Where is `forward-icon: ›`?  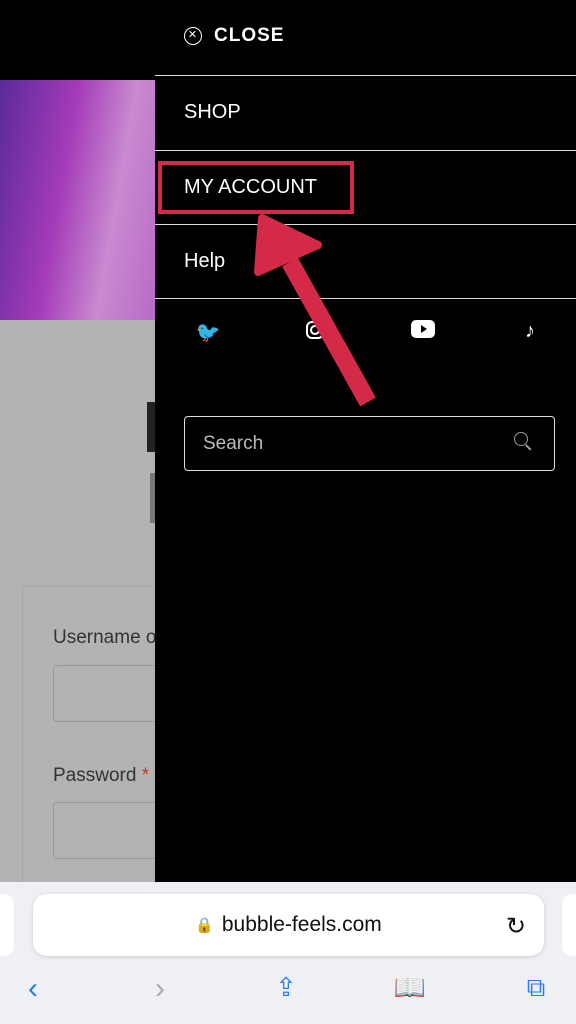 forward-icon: › is located at coordinates (160, 989).